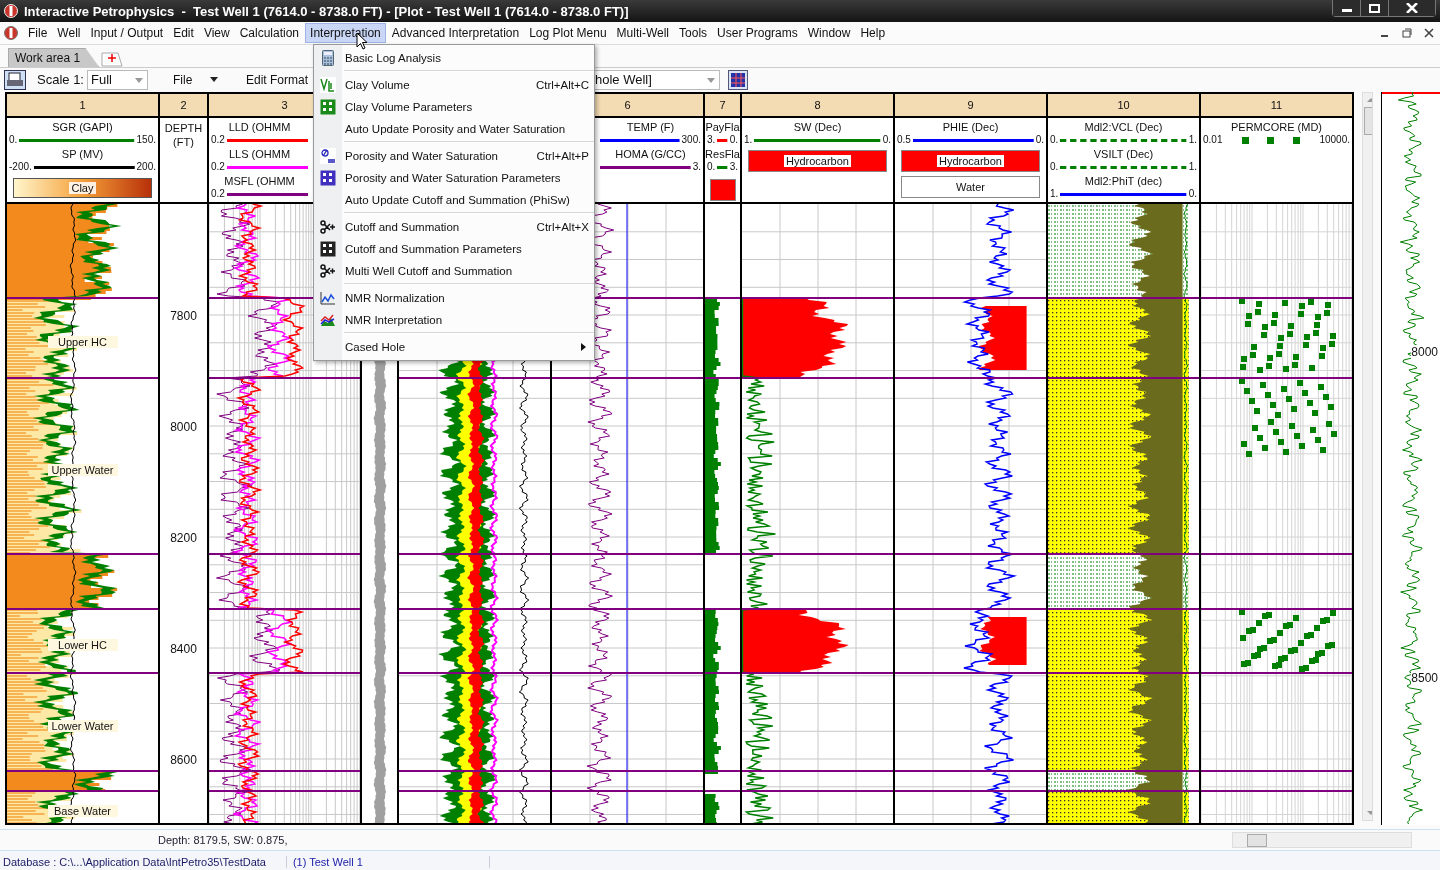 The image size is (1440, 870). I want to click on zone-label: Upper HC, so click(82, 342).